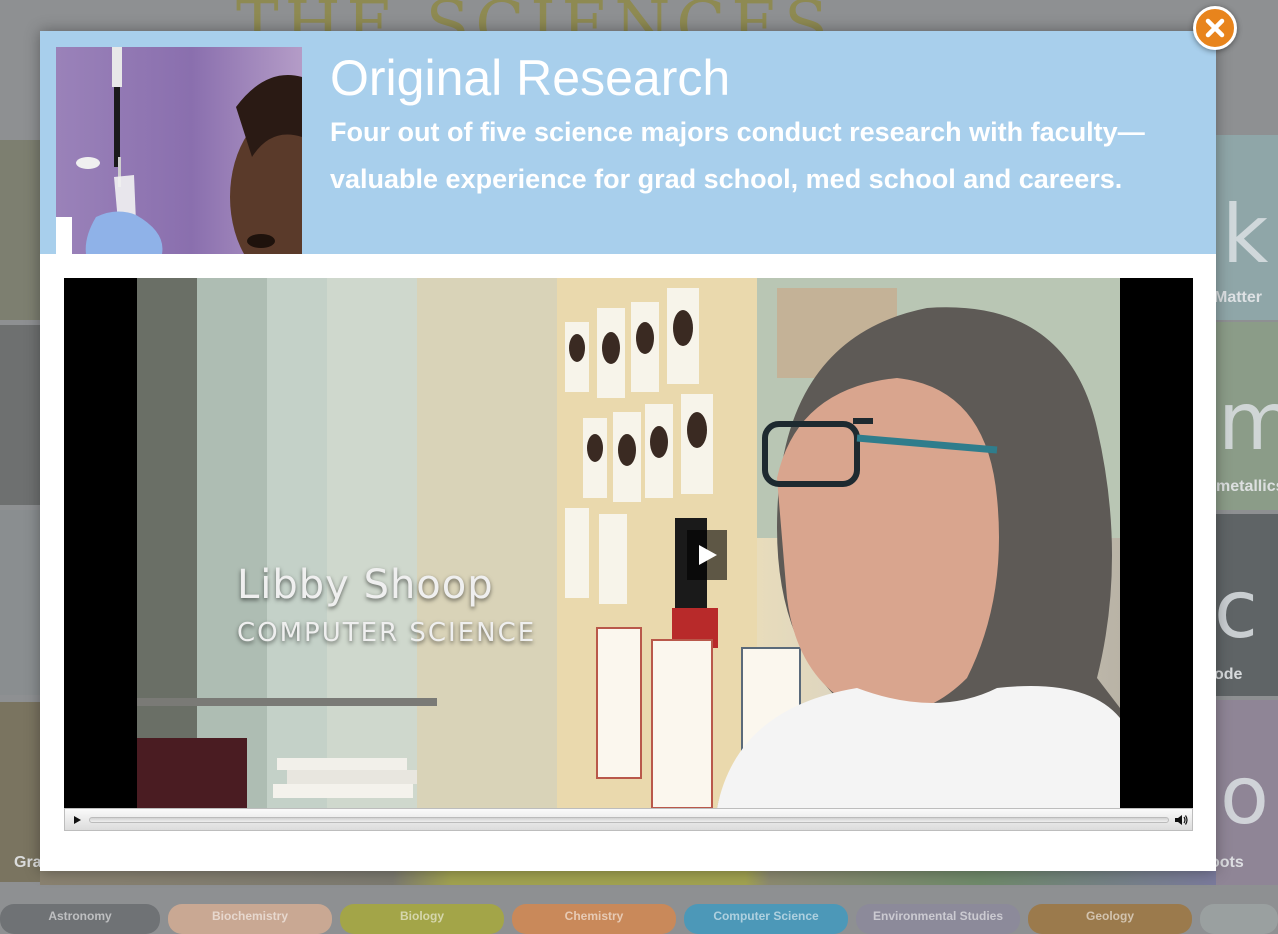  I want to click on play-overlay-button, so click(707, 555).